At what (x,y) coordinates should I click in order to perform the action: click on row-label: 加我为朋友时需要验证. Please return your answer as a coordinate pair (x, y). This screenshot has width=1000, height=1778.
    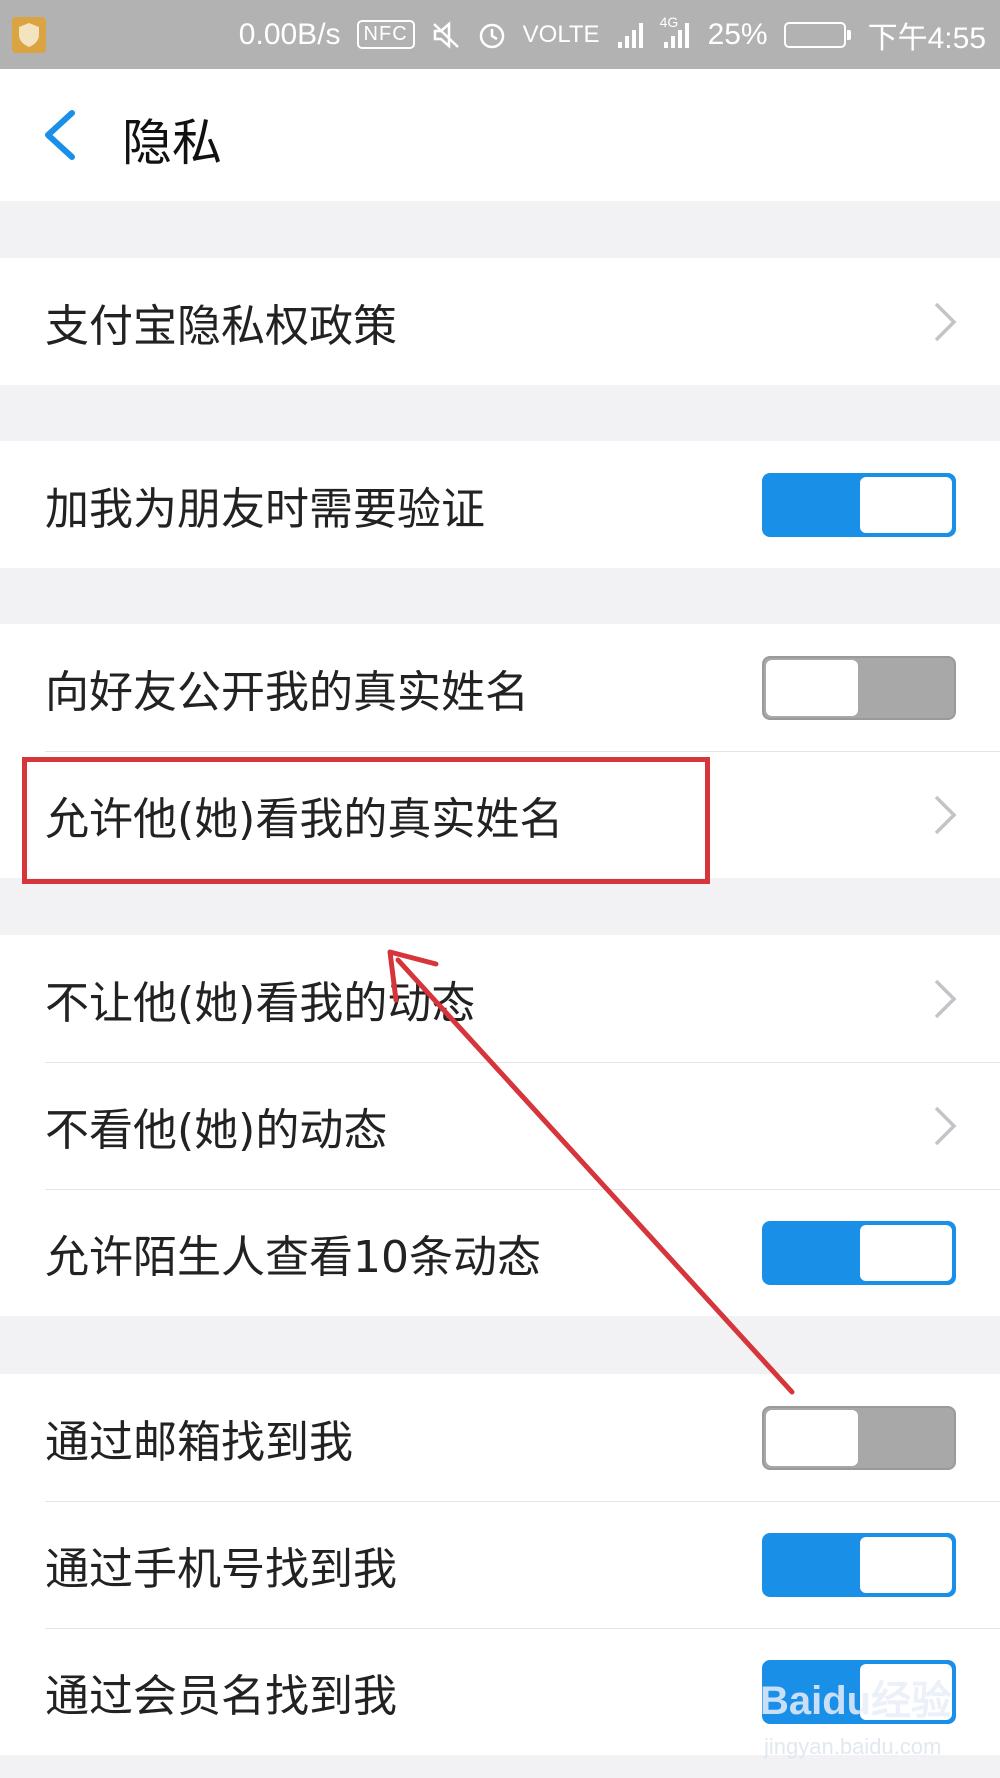
    Looking at the image, I should click on (265, 509).